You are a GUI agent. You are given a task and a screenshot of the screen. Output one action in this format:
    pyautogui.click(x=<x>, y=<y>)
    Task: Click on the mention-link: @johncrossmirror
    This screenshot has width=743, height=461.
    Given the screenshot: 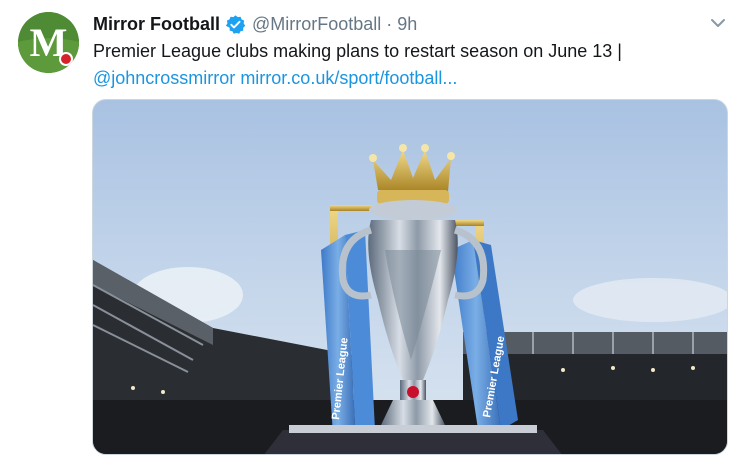 What is the action you would take?
    pyautogui.click(x=164, y=78)
    